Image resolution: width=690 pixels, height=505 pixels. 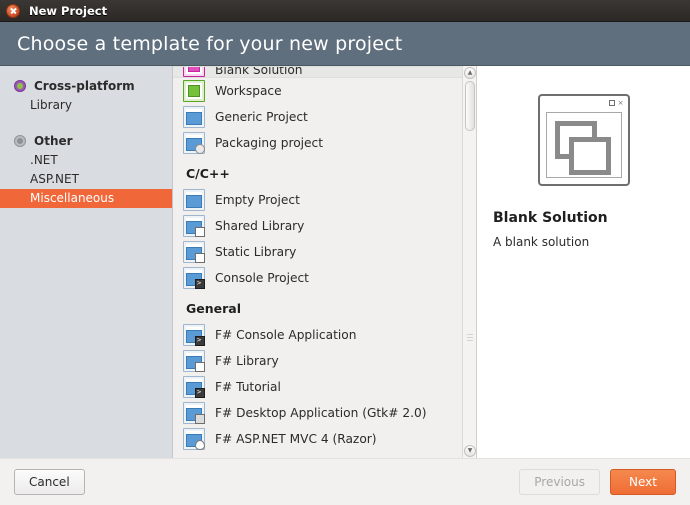 What do you see at coordinates (470, 73) in the screenshot?
I see `scroll-up-arrow-icon: ▲` at bounding box center [470, 73].